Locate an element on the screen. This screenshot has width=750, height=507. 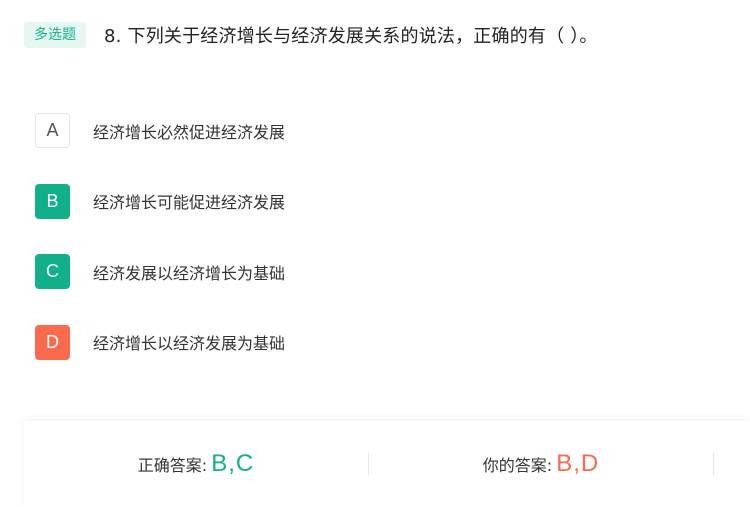
option-a: A 经济增长必然促进经济发展 is located at coordinates (160, 130).